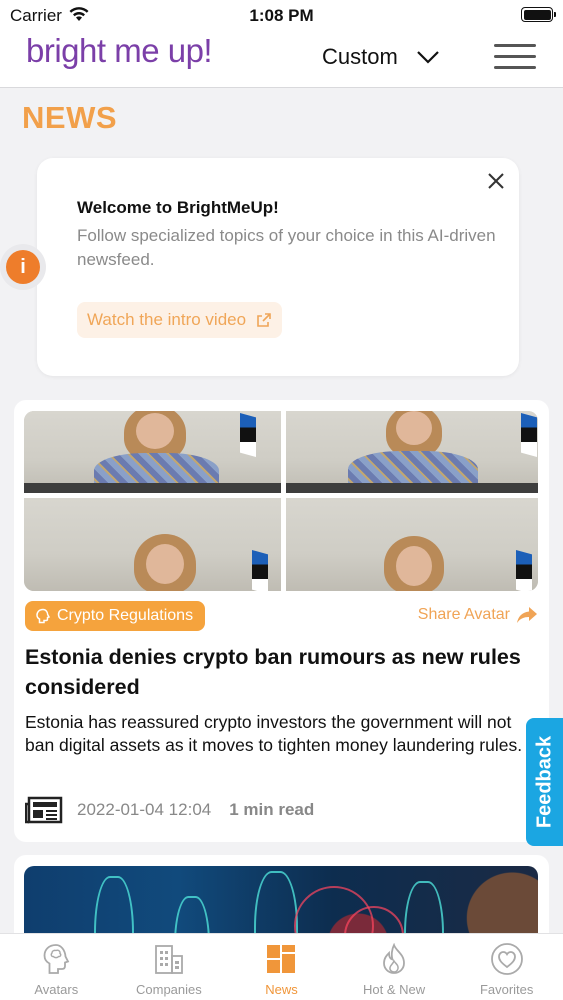 This screenshot has height=1000, width=563. I want to click on read-time: 1 min read, so click(272, 809).